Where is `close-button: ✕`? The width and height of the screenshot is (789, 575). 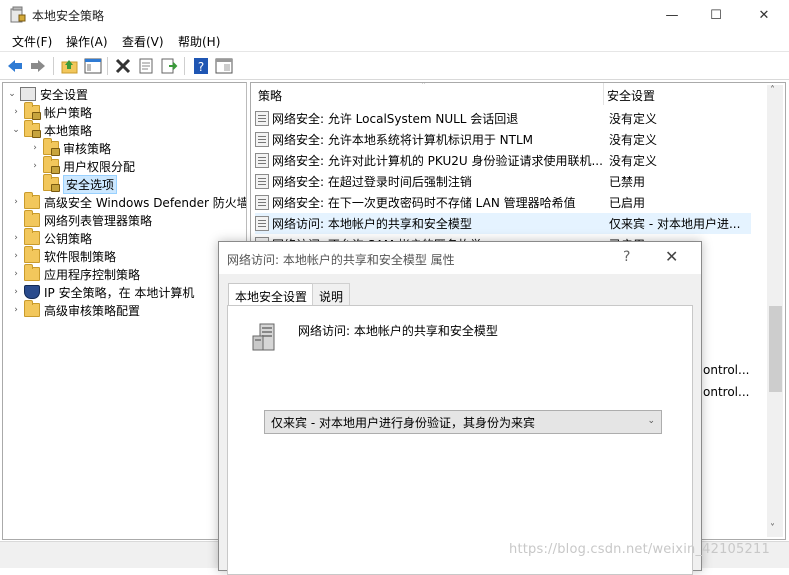 close-button: ✕ is located at coordinates (764, 15).